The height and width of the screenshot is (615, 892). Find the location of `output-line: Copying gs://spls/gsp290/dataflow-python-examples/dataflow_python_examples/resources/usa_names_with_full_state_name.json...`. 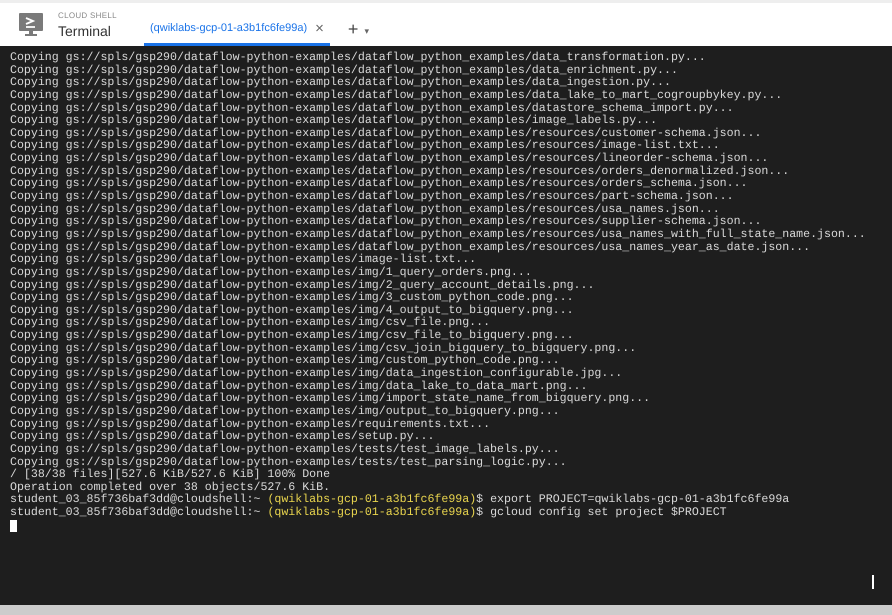

output-line: Copying gs://spls/gsp290/dataflow-python-examples/dataflow_python_examples/resources/usa_names_with_full_state_name.json... is located at coordinates (438, 235).